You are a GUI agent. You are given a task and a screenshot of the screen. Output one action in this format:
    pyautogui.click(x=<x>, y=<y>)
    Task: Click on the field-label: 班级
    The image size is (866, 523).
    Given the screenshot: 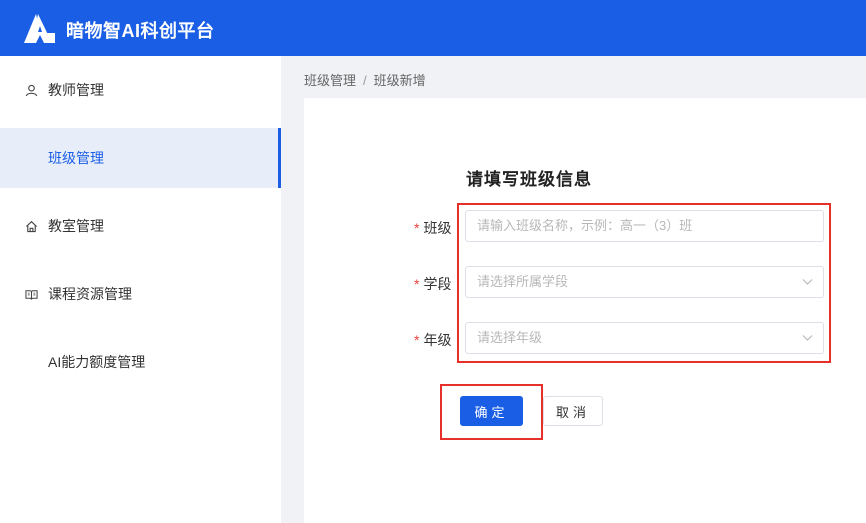 What is the action you would take?
    pyautogui.click(x=437, y=228)
    